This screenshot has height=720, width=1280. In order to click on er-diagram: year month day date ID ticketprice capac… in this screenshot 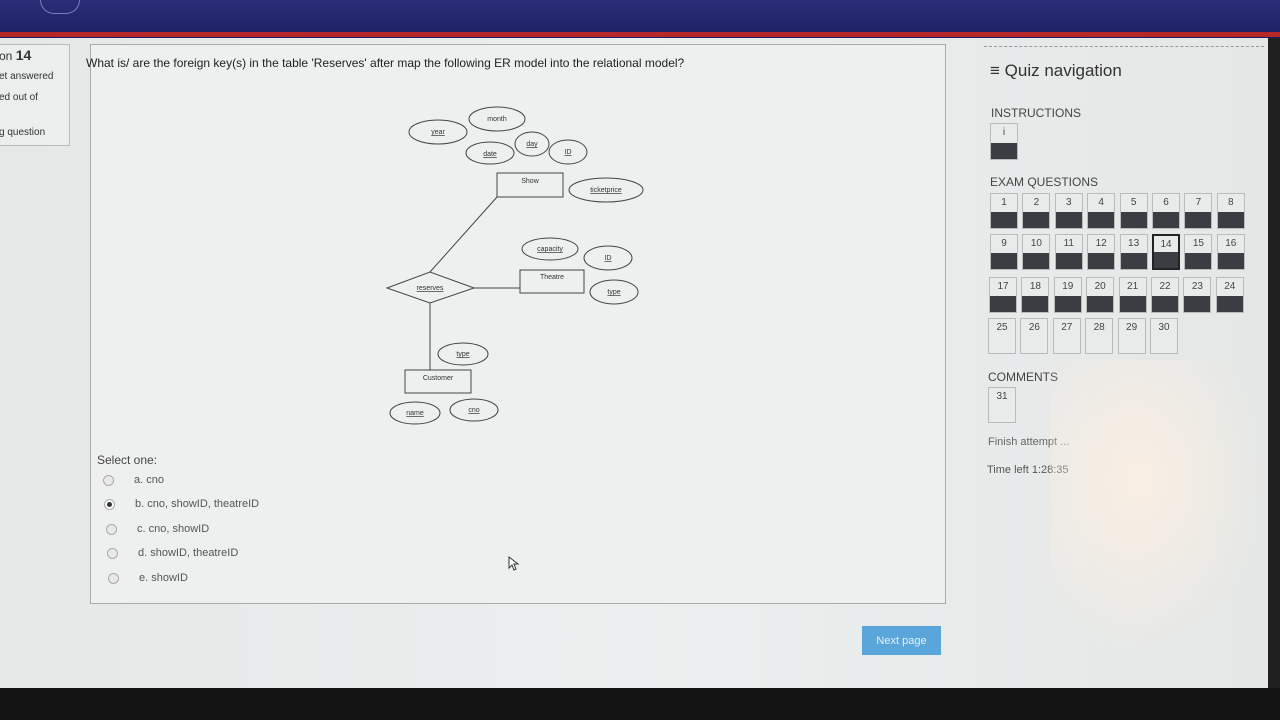, I will do `click(514, 265)`.